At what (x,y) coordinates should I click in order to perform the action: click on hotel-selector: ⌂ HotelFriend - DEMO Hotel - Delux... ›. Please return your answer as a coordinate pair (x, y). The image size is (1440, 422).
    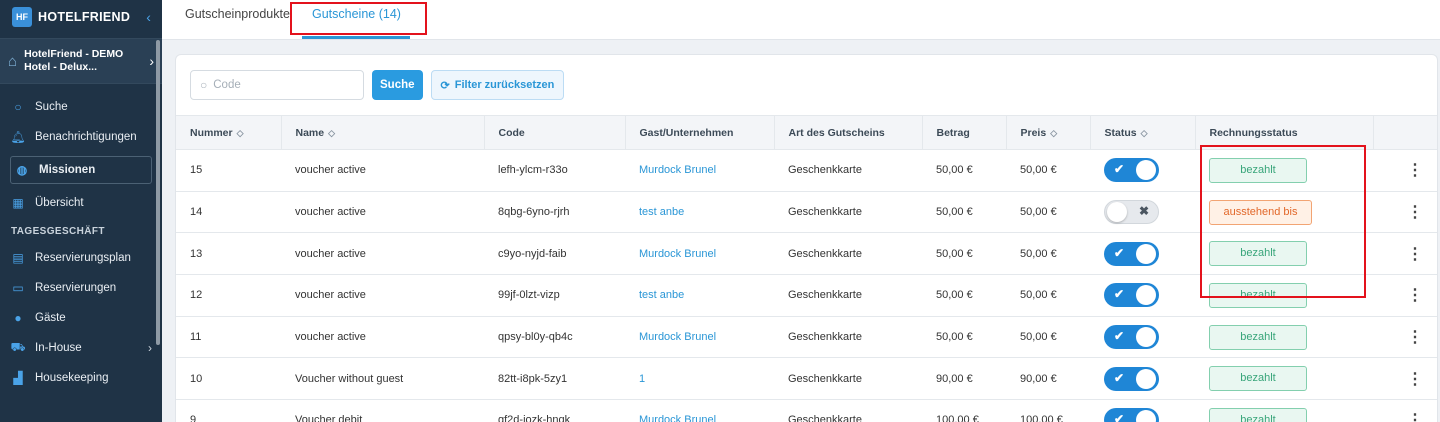
    Looking at the image, I should click on (81, 61).